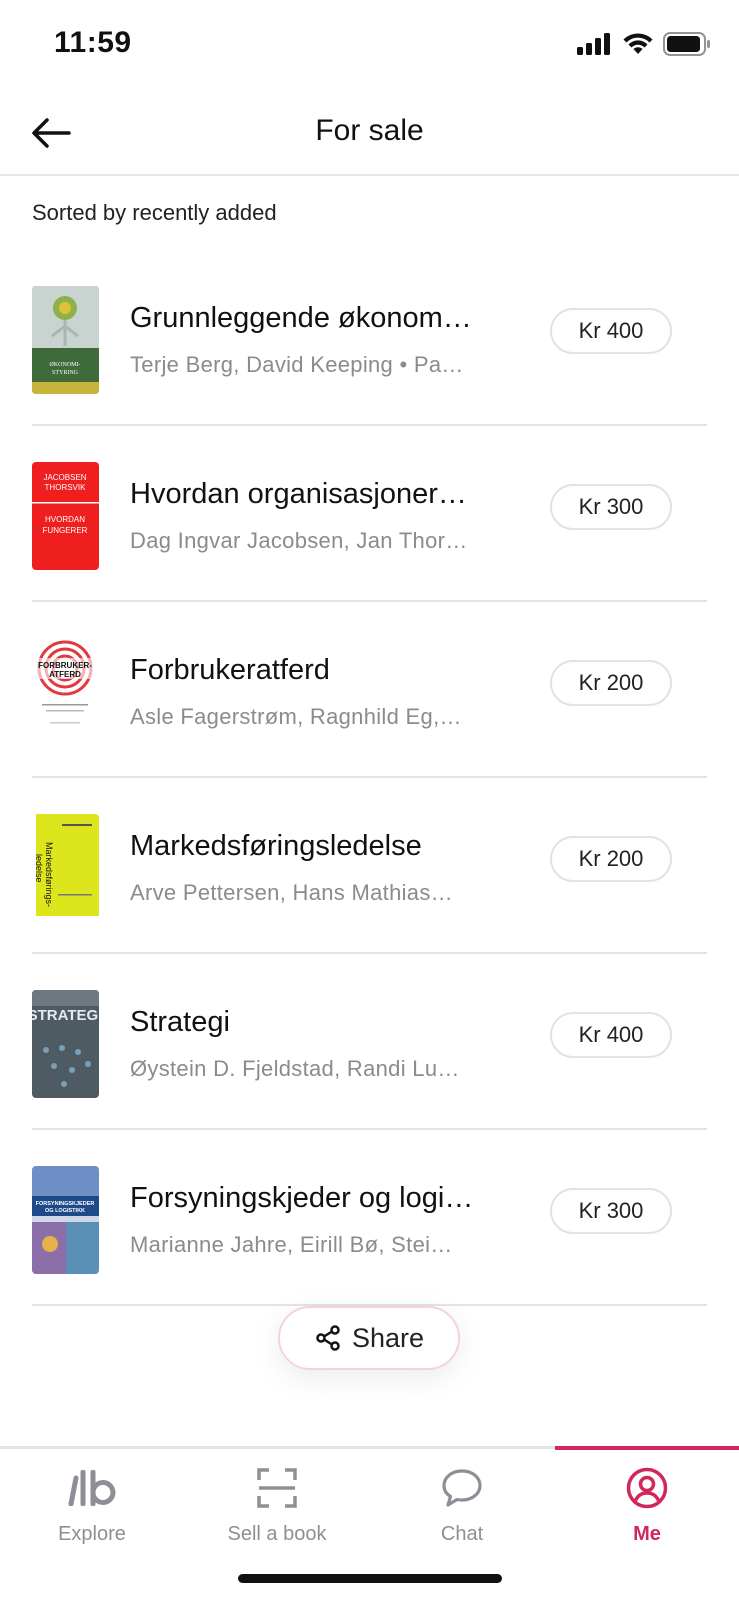 Image resolution: width=739 pixels, height=1603 pixels. What do you see at coordinates (49, 874) in the screenshot?
I see `cover-text: Markedsførings-` at bounding box center [49, 874].